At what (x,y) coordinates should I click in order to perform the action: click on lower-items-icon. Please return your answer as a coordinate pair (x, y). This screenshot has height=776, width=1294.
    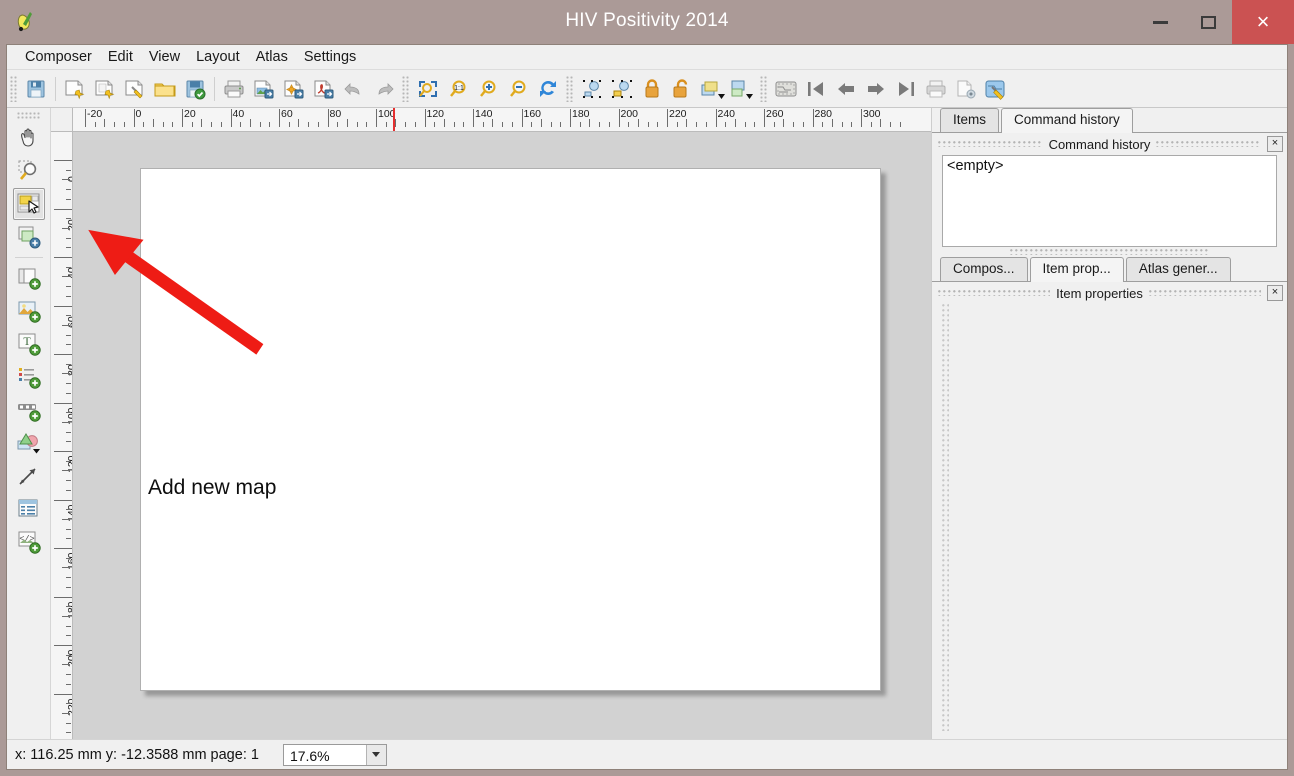
    Looking at the image, I should click on (742, 89).